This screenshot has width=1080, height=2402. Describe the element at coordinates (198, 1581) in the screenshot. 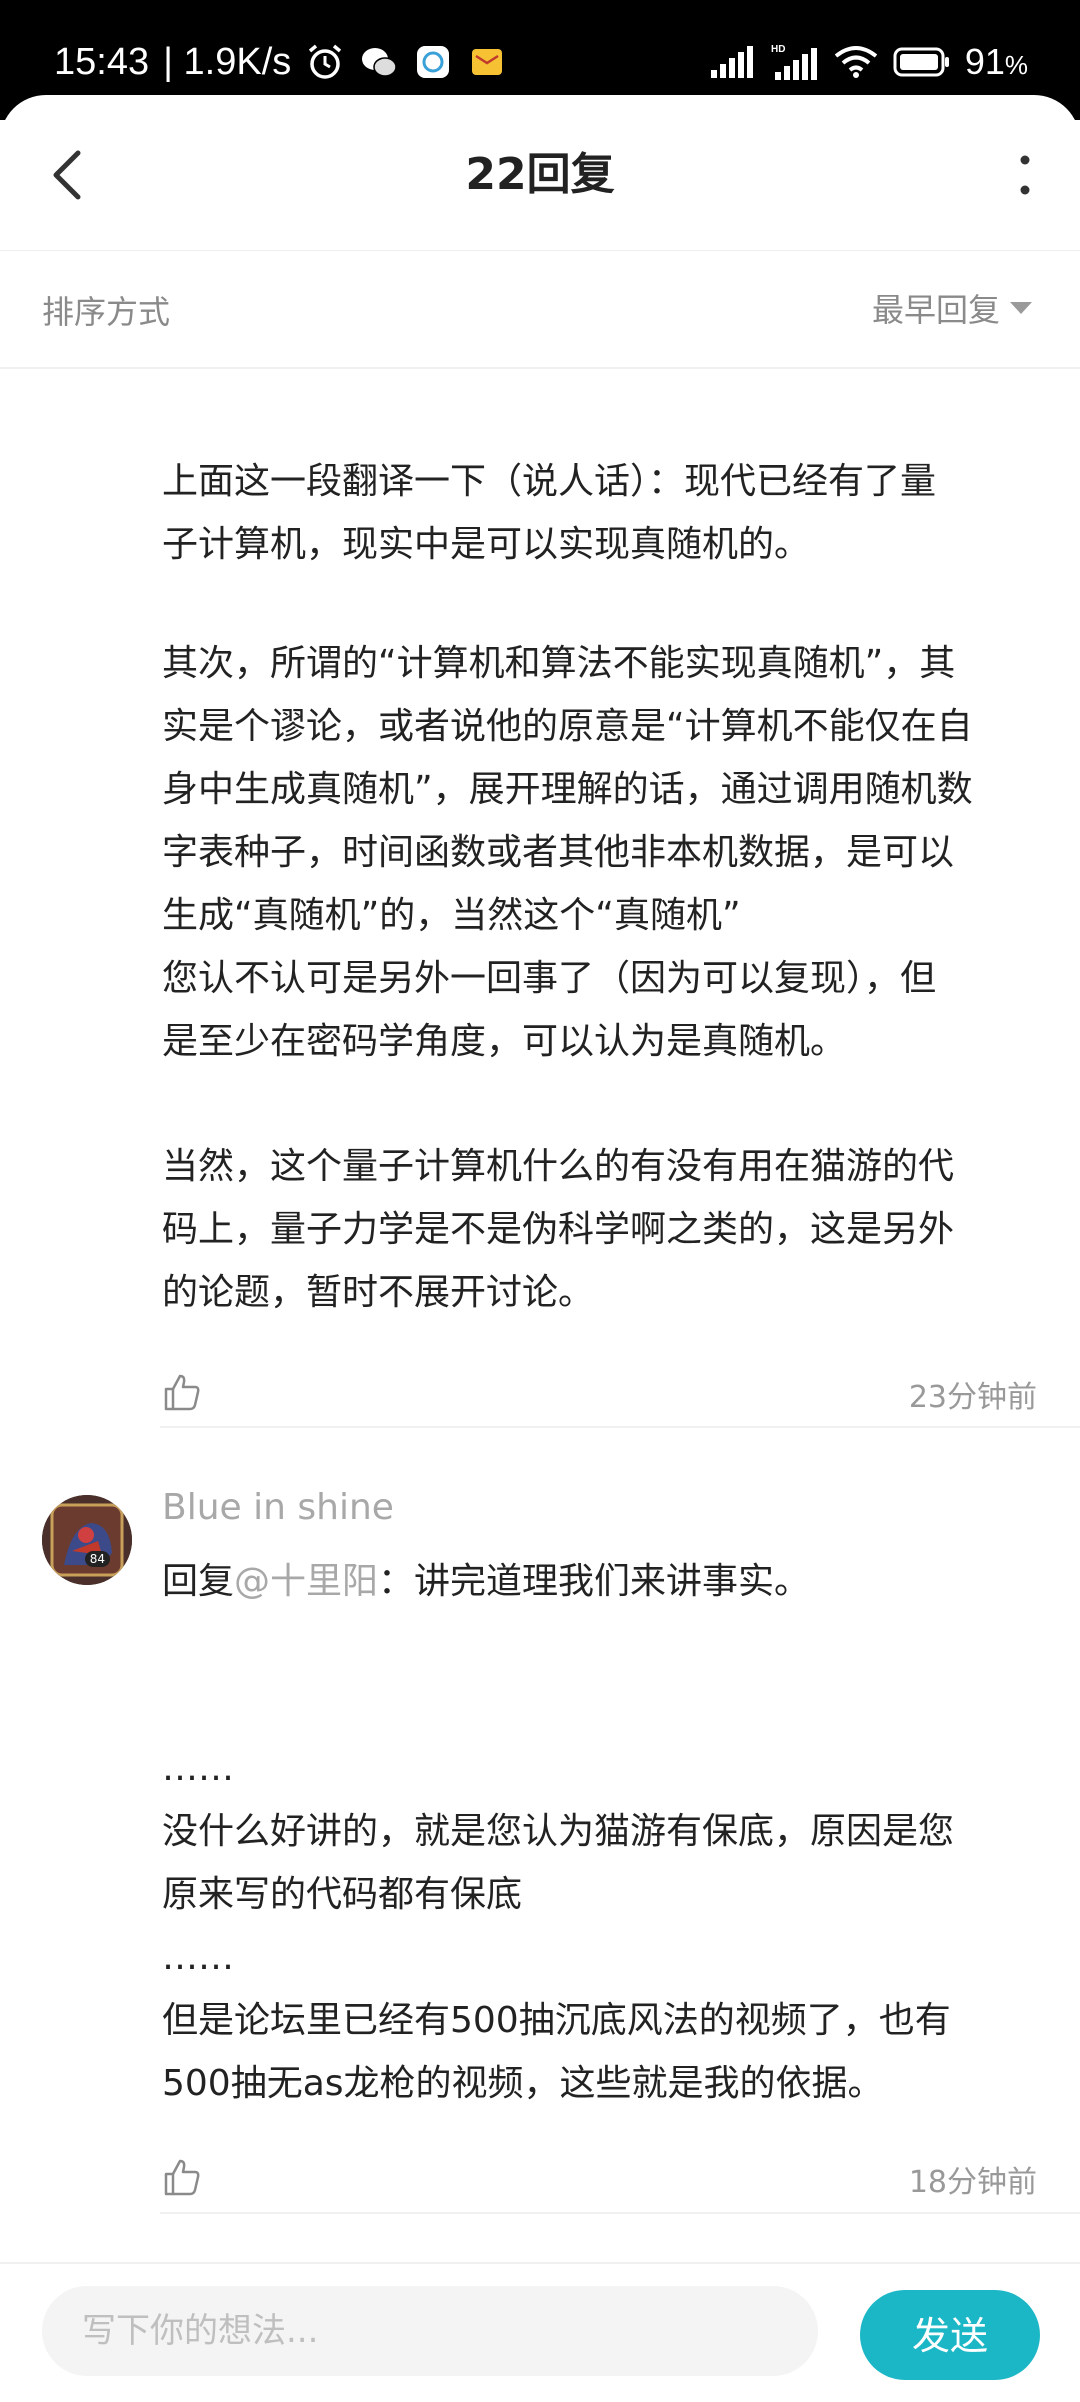

I see `reply-prefix: 回复` at that location.